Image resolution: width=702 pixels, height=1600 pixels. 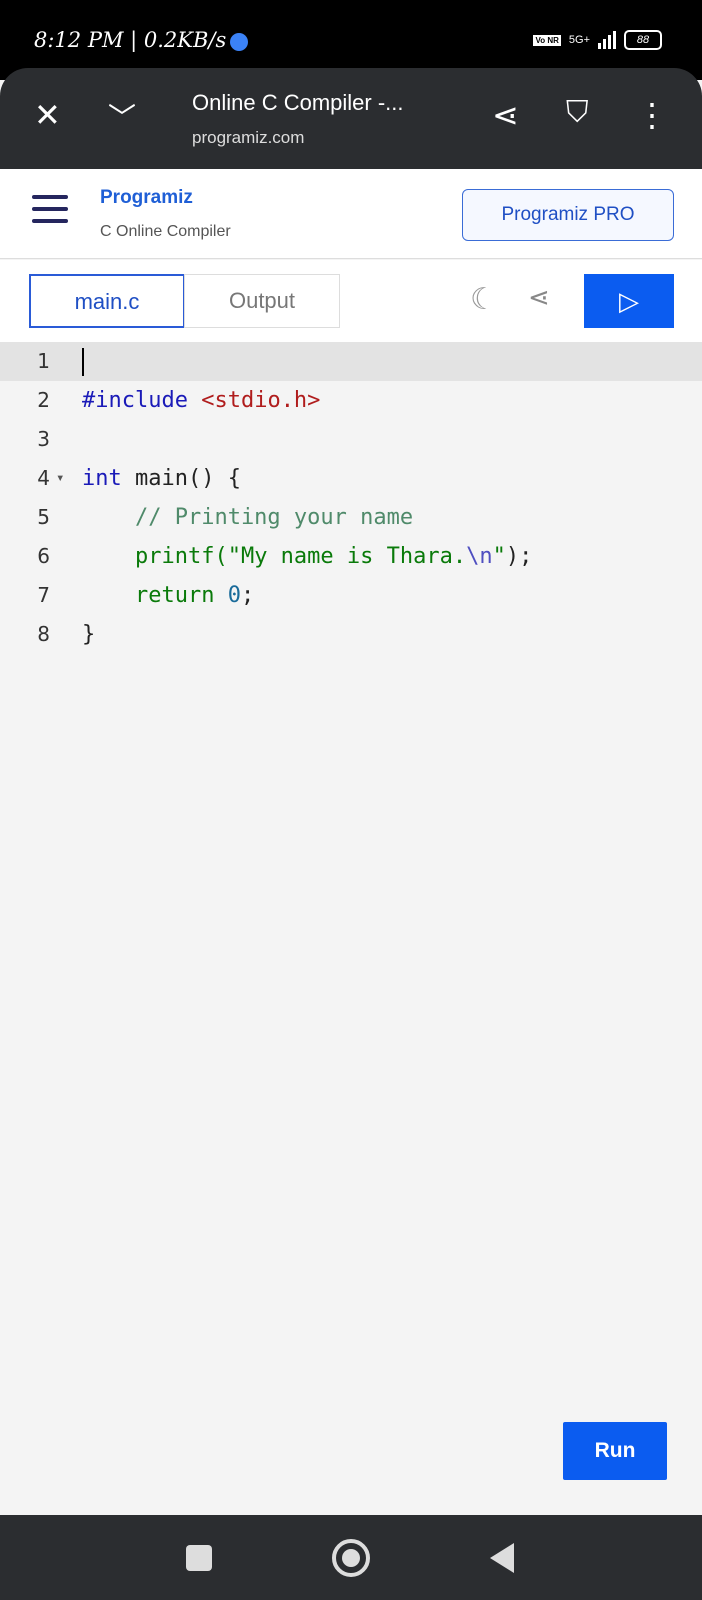 What do you see at coordinates (146, 198) in the screenshot?
I see `logo: Programiz` at bounding box center [146, 198].